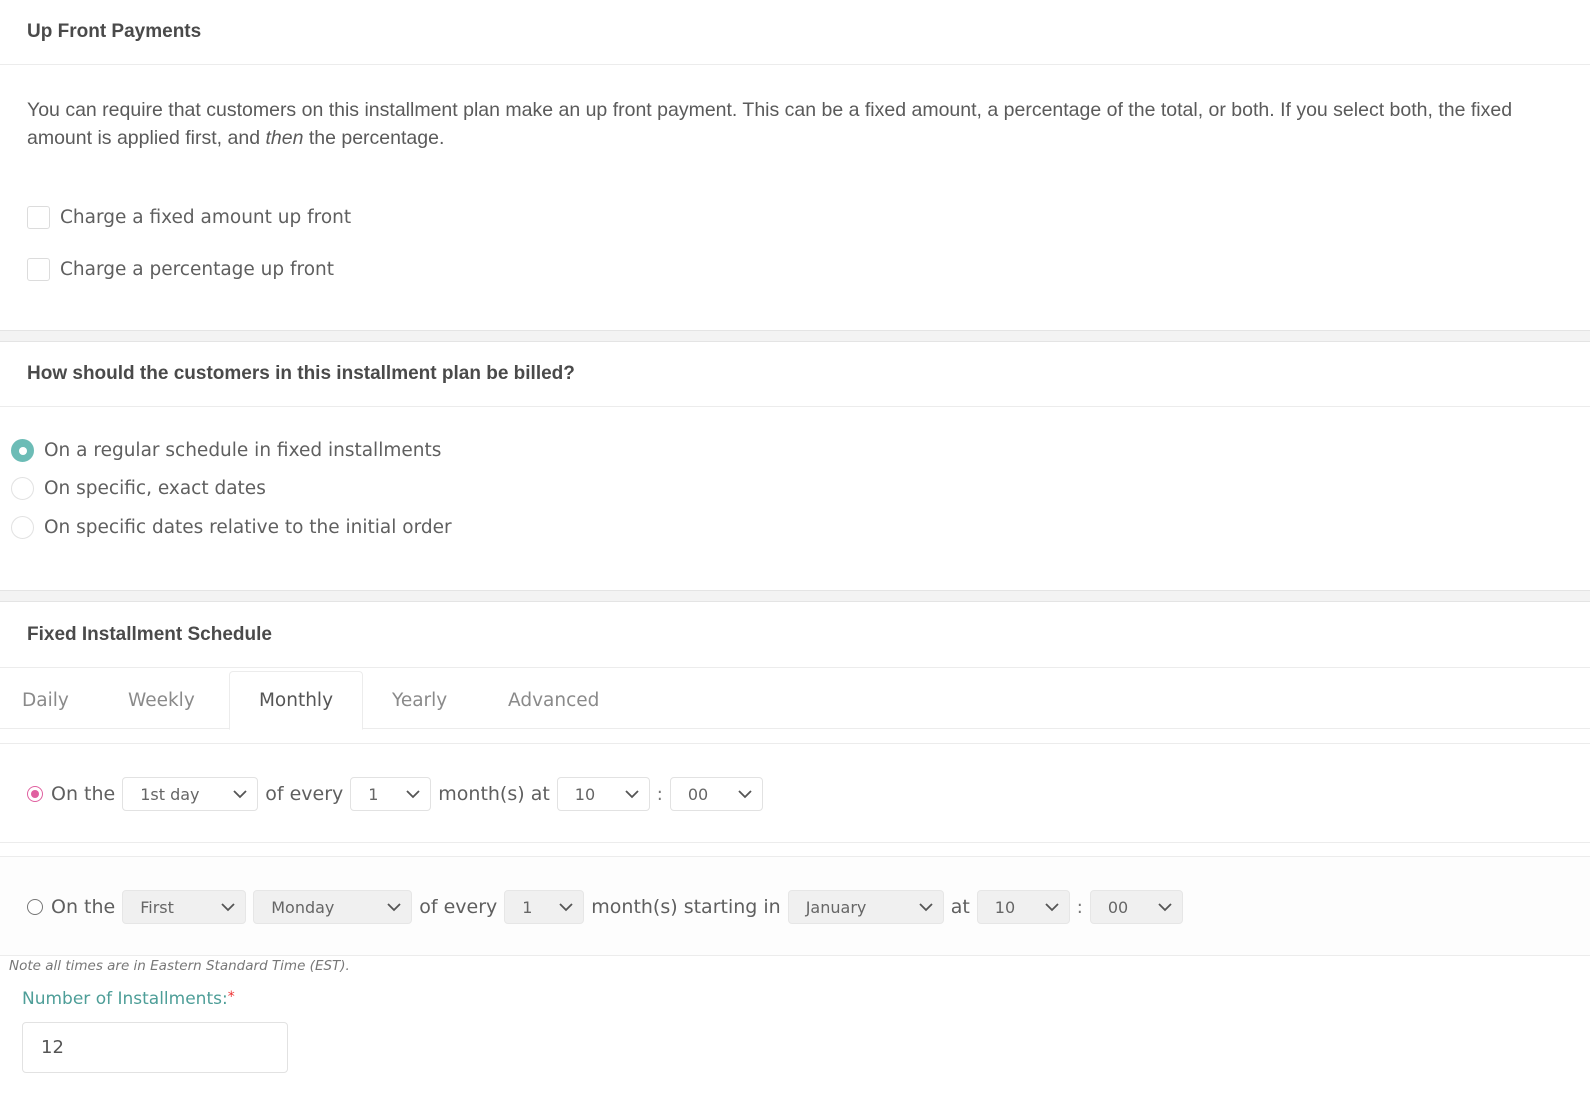 This screenshot has width=1590, height=1095. Describe the element at coordinates (184, 907) in the screenshot. I see `ordinal-select: First` at that location.